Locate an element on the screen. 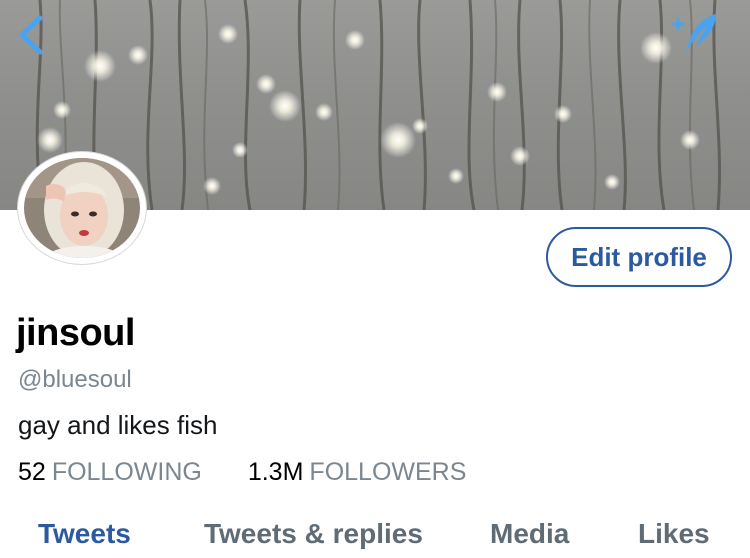  profile-bio: gay and likes fish is located at coordinates (118, 425).